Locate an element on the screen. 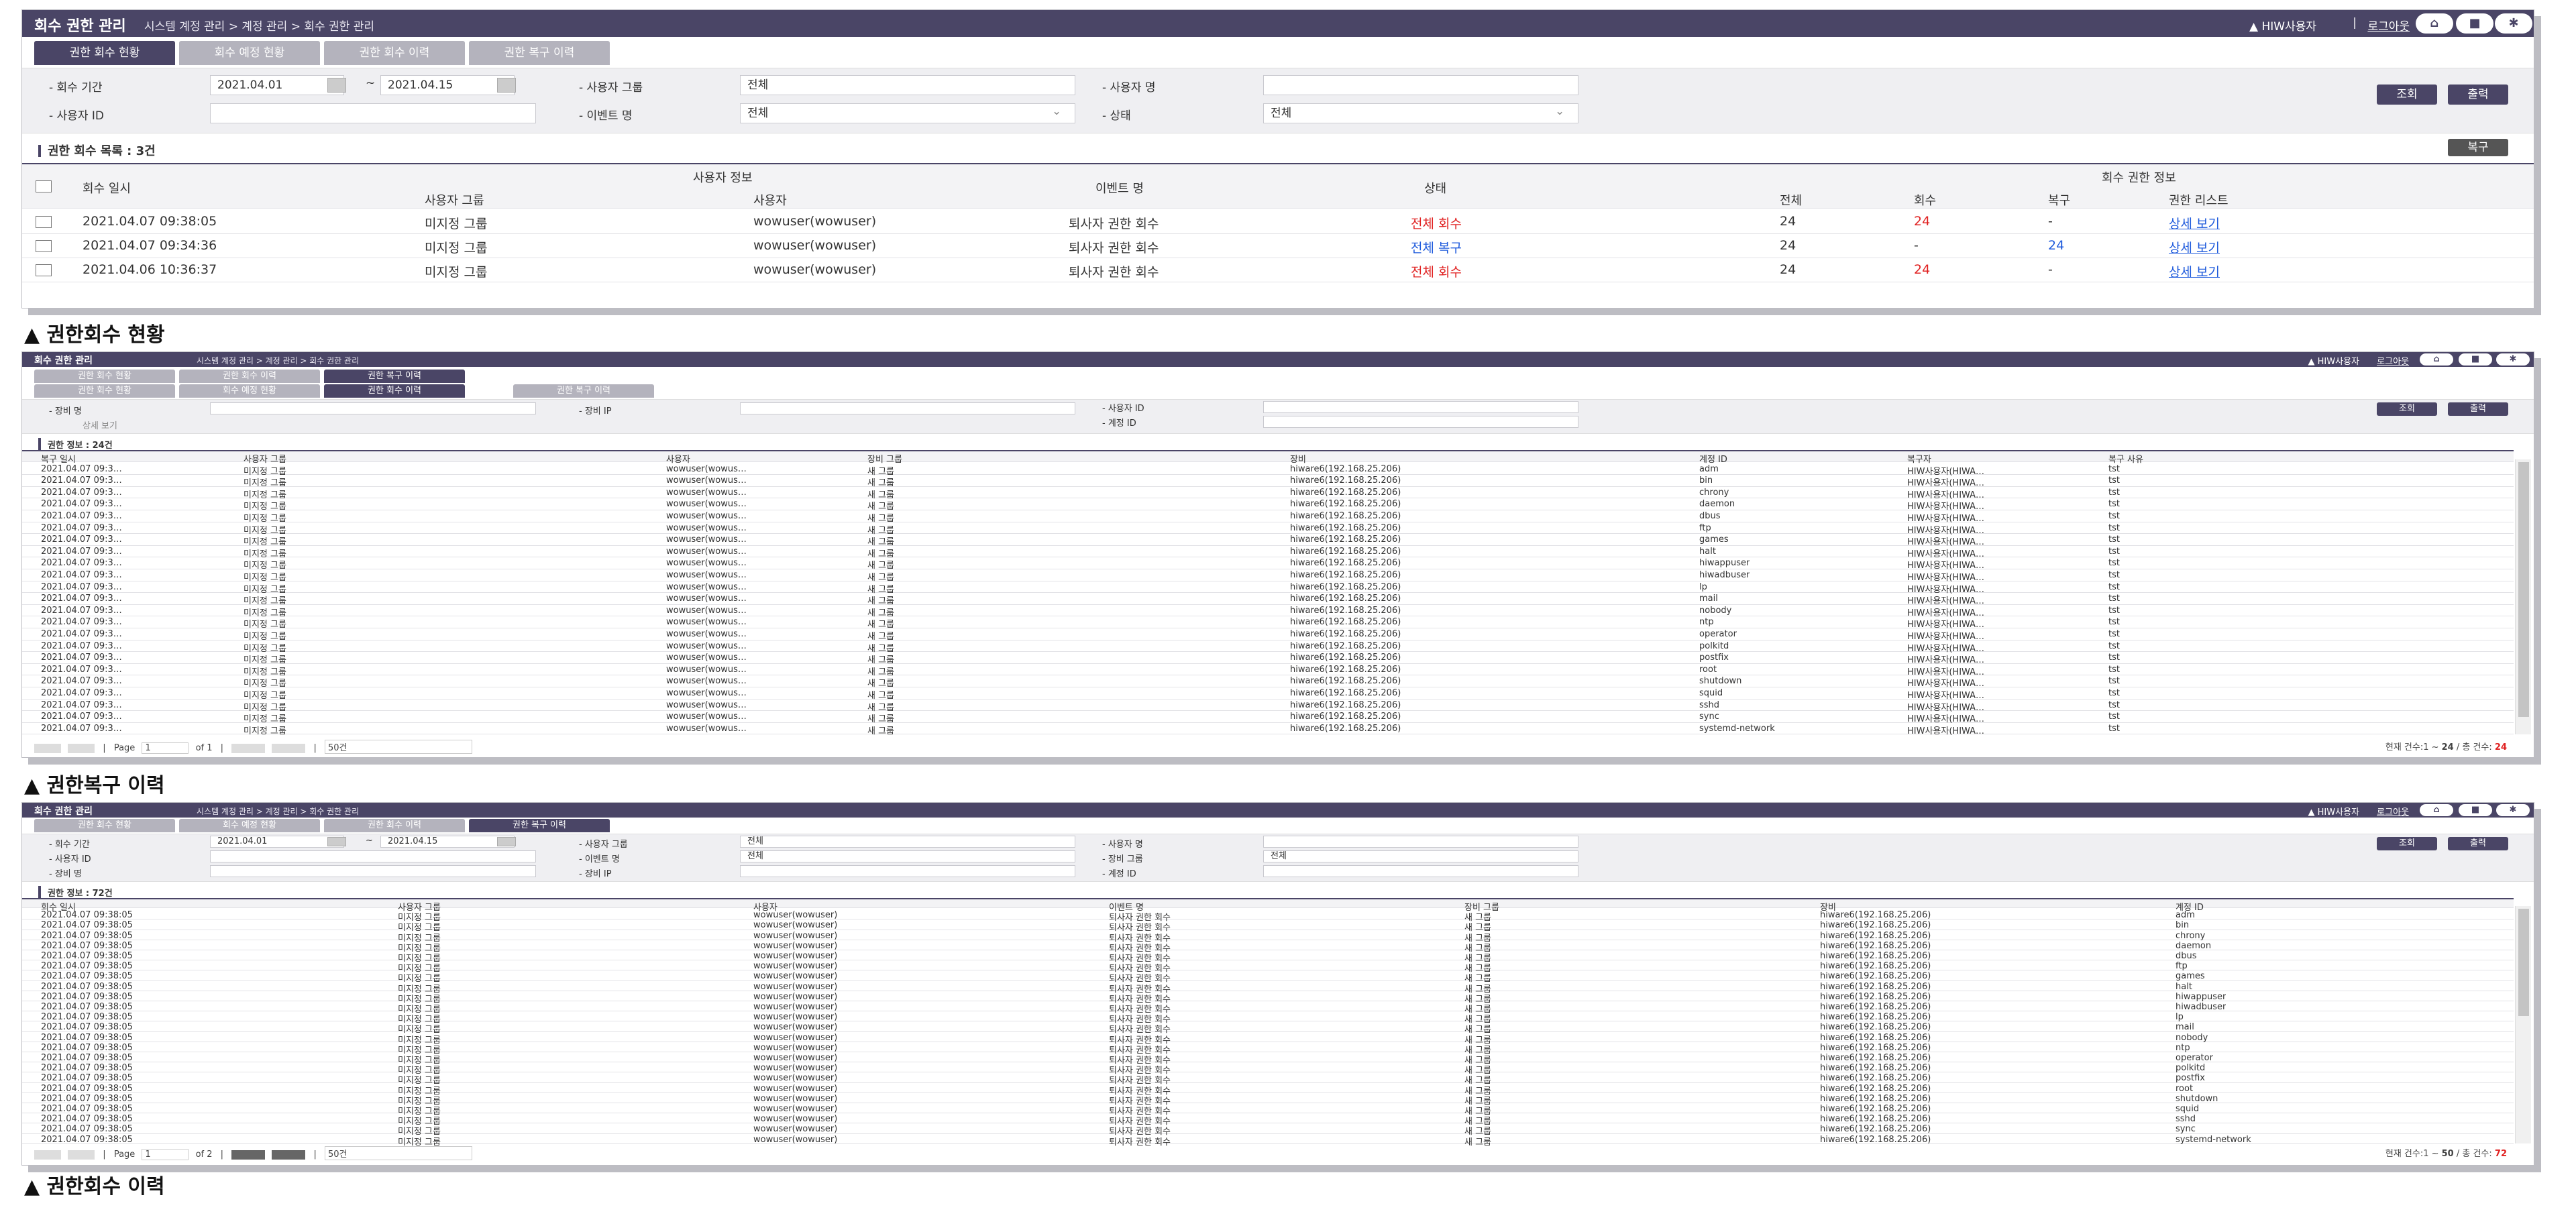 This screenshot has height=1232, width=2576. account-id-input is located at coordinates (1420, 422).